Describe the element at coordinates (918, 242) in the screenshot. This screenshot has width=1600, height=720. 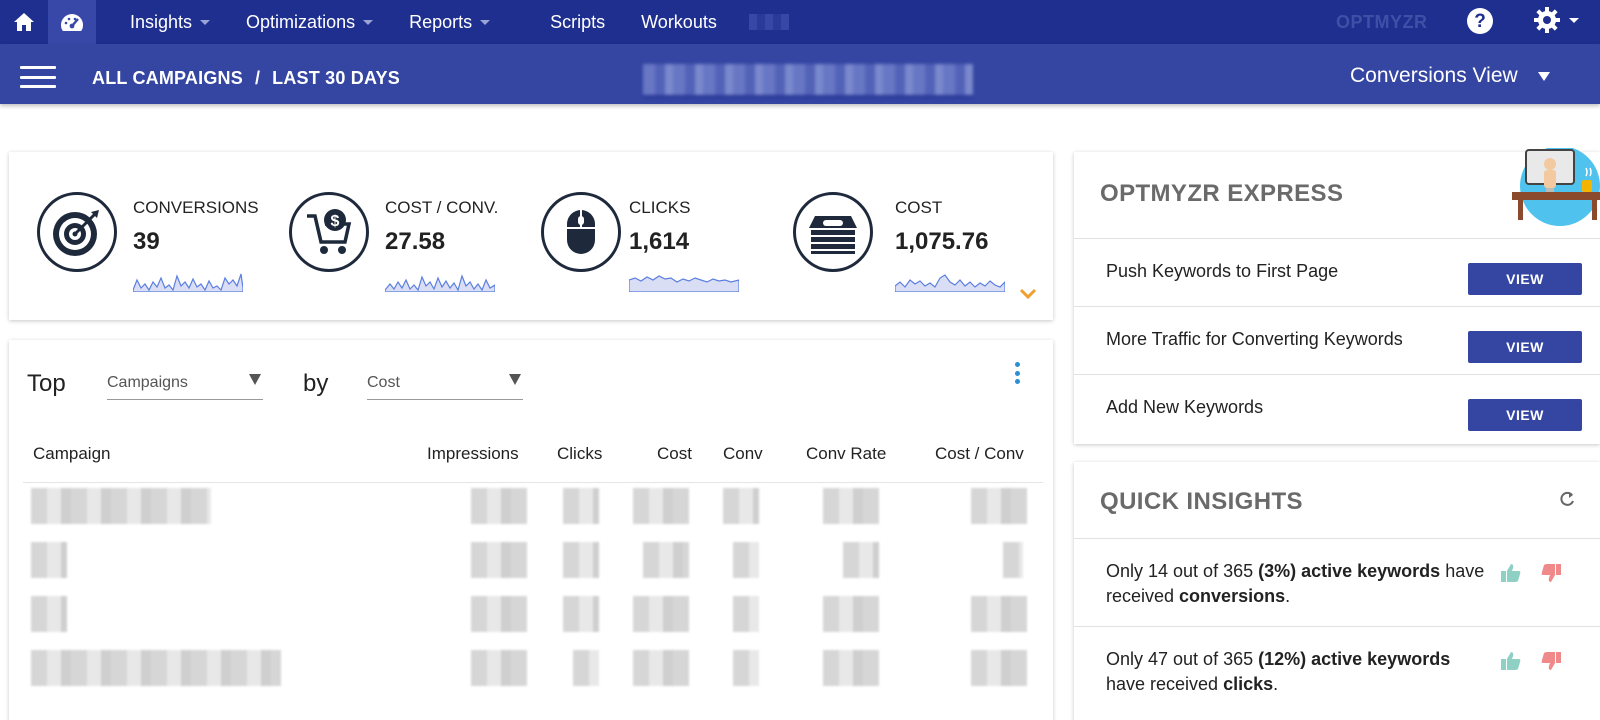
I see `metric-cost: COST 1,075.76` at that location.